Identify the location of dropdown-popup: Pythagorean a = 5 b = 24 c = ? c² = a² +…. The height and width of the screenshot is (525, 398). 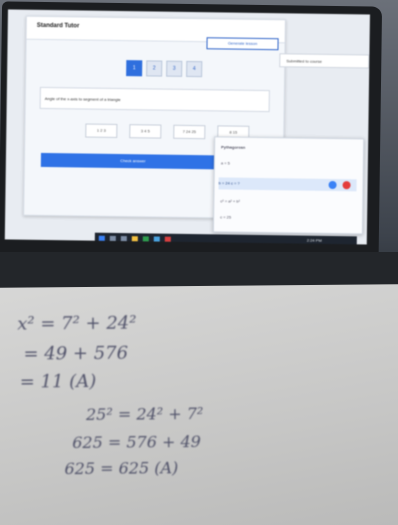
(288, 185).